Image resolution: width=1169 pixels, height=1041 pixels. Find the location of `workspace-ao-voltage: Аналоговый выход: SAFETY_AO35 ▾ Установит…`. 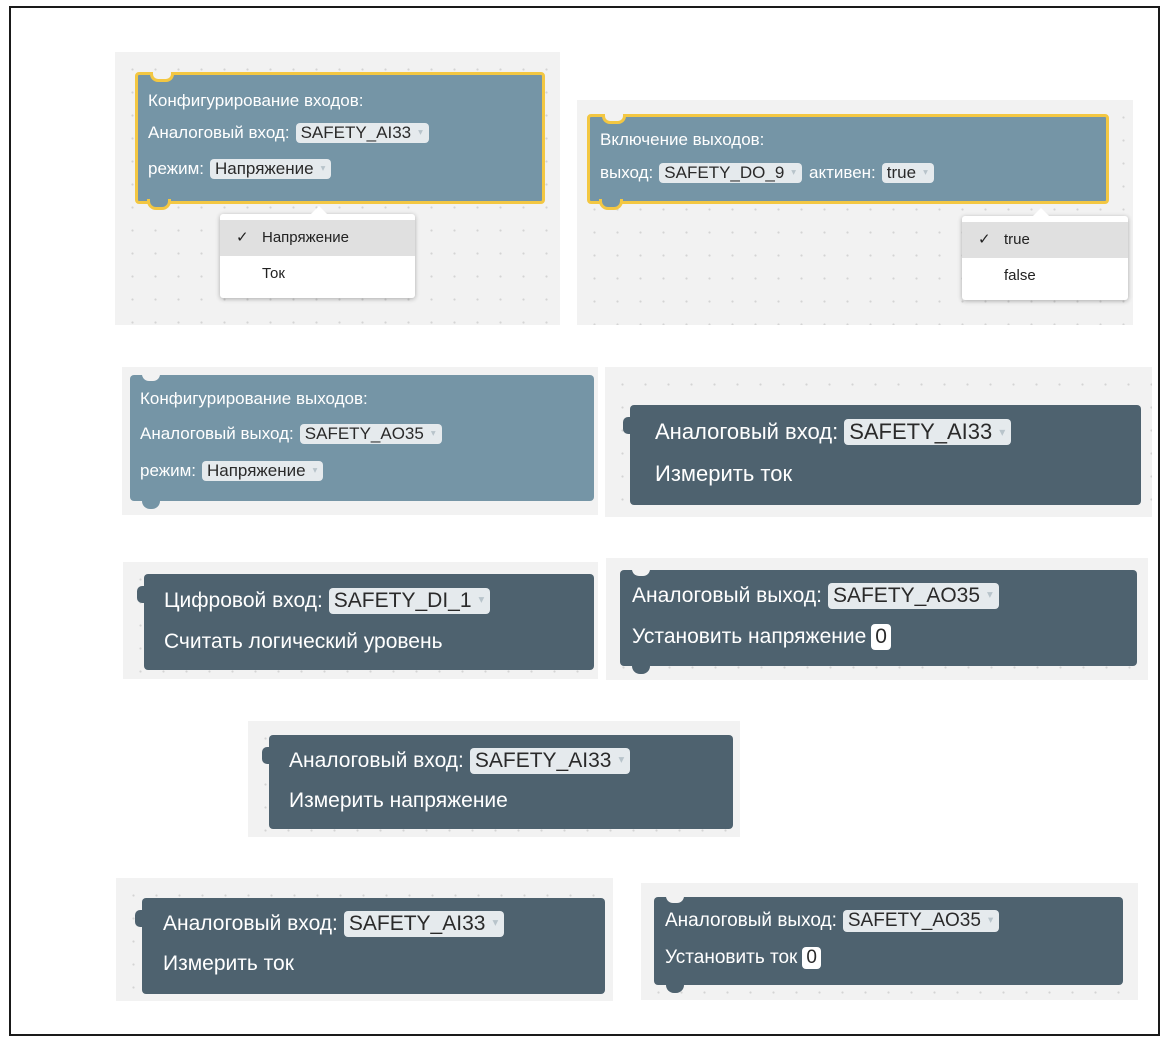

workspace-ao-voltage: Аналоговый выход: SAFETY_AO35 ▾ Установит… is located at coordinates (877, 619).